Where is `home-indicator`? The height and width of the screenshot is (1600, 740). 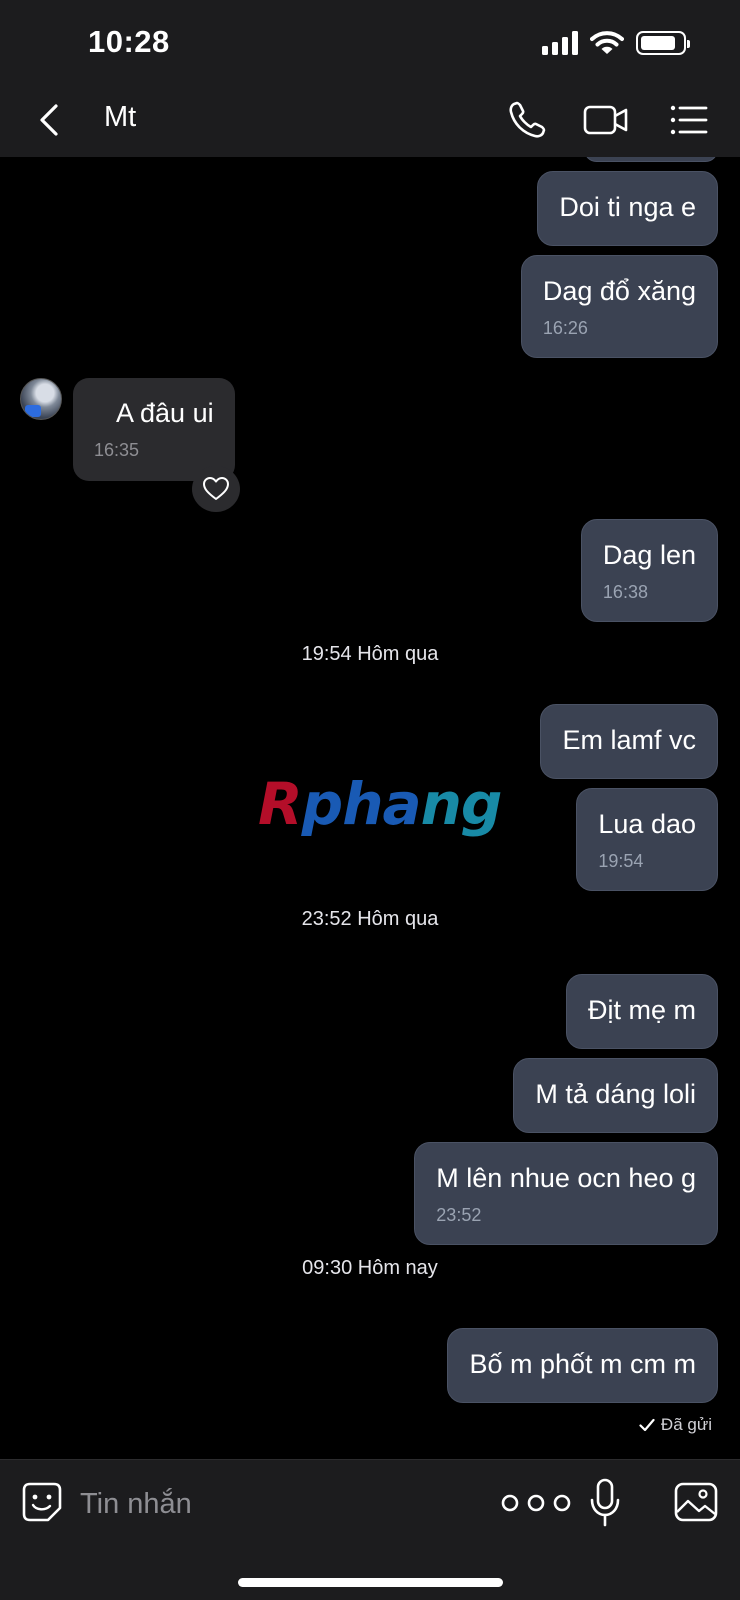 home-indicator is located at coordinates (370, 1582).